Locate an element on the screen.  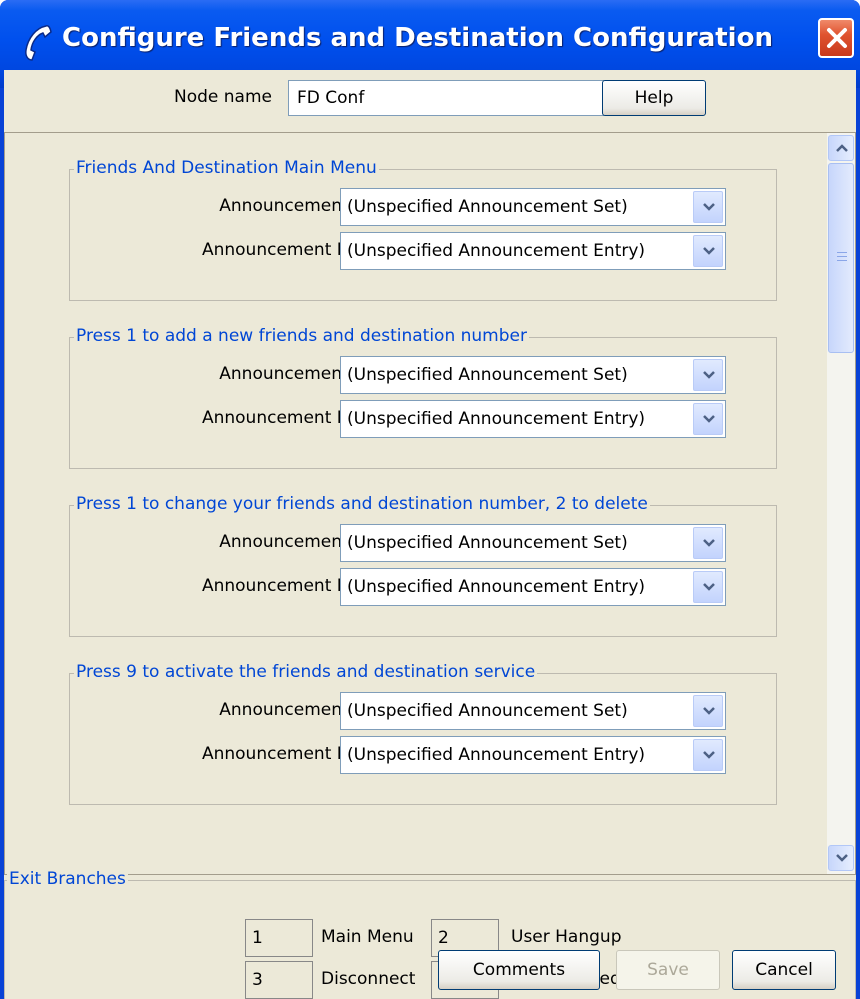
cancel-button: Cancel is located at coordinates (784, 970).